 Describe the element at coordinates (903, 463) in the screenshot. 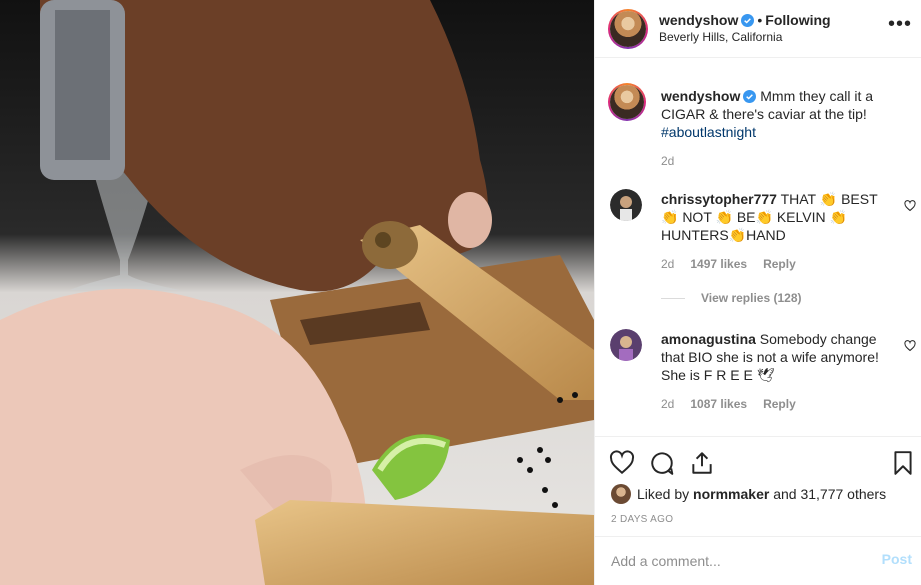

I see `bookmark-icon` at that location.